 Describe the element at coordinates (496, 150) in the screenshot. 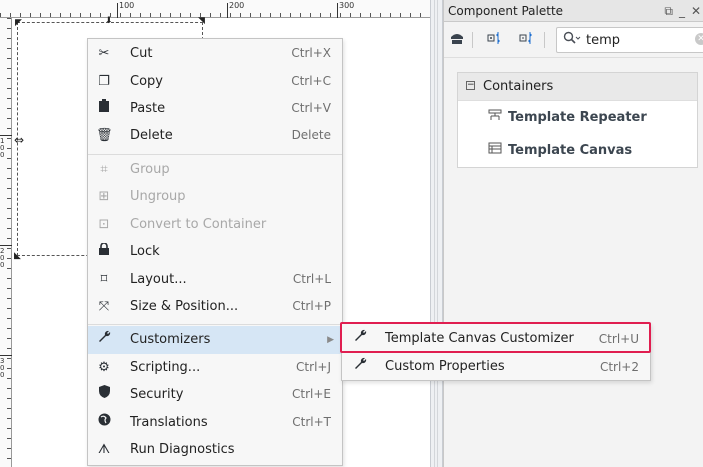

I see `template-canvas-icon` at that location.